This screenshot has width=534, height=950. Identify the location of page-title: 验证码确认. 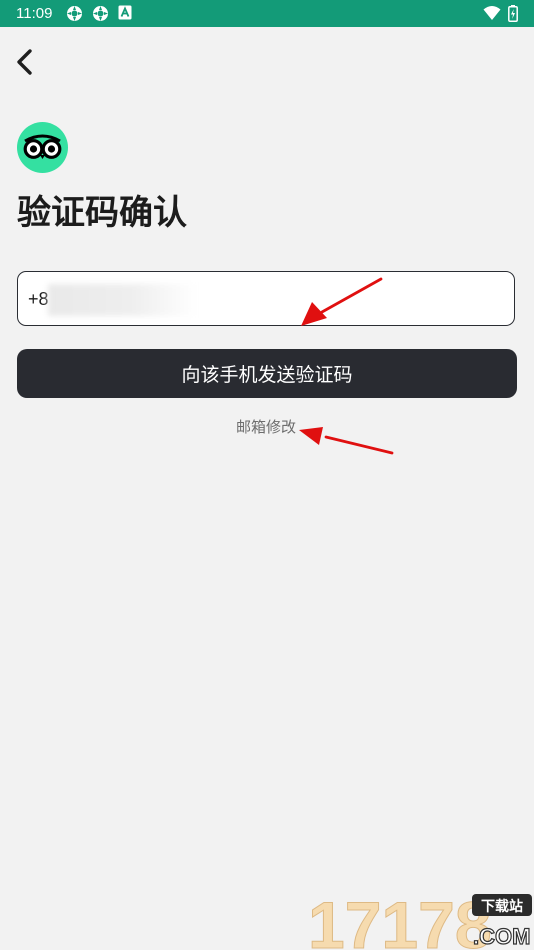
(102, 213).